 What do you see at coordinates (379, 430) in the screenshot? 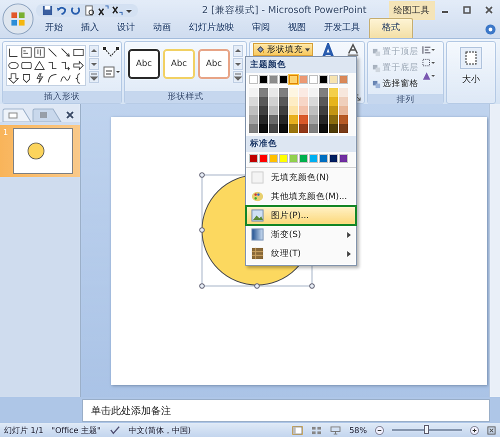
I see `zoom-out-icon` at bounding box center [379, 430].